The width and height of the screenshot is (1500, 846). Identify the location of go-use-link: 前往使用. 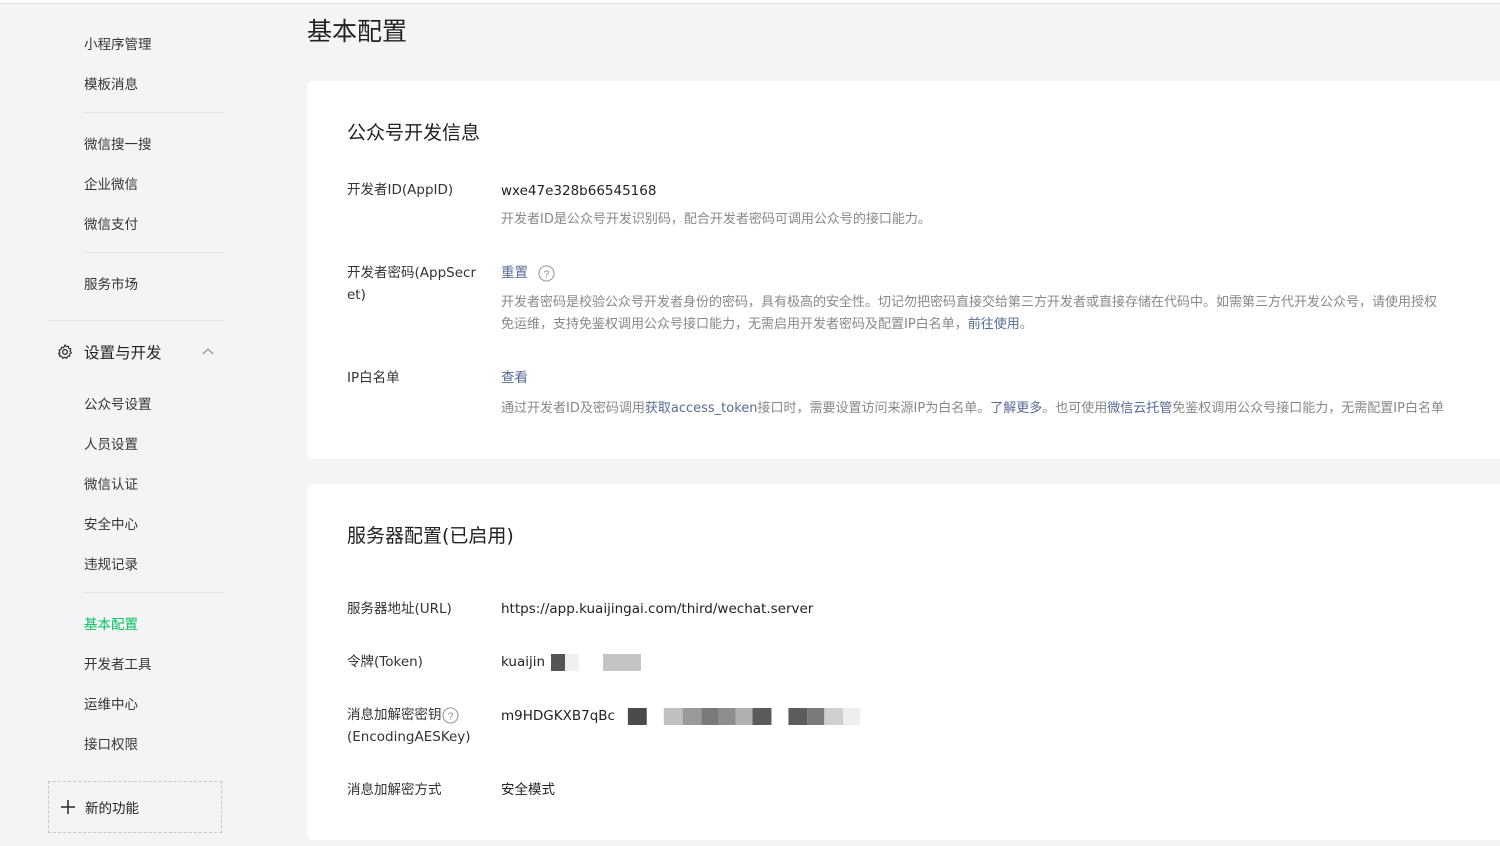
(994, 324).